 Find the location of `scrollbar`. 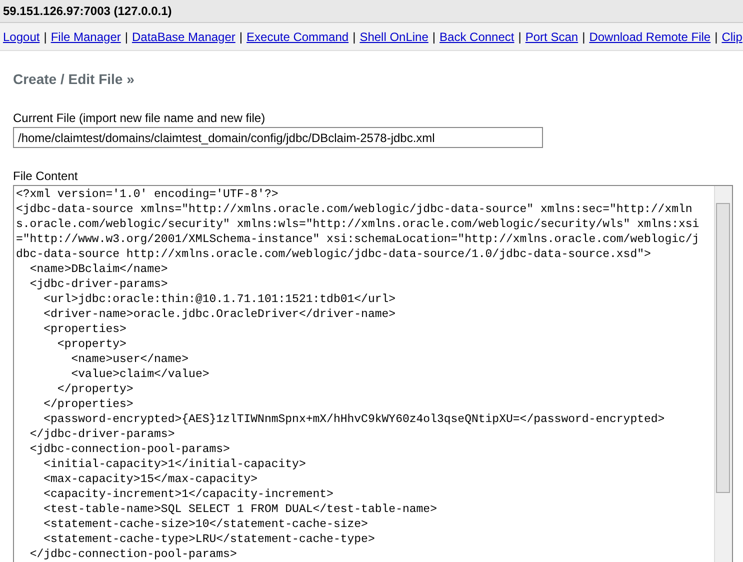

scrollbar is located at coordinates (723, 374).